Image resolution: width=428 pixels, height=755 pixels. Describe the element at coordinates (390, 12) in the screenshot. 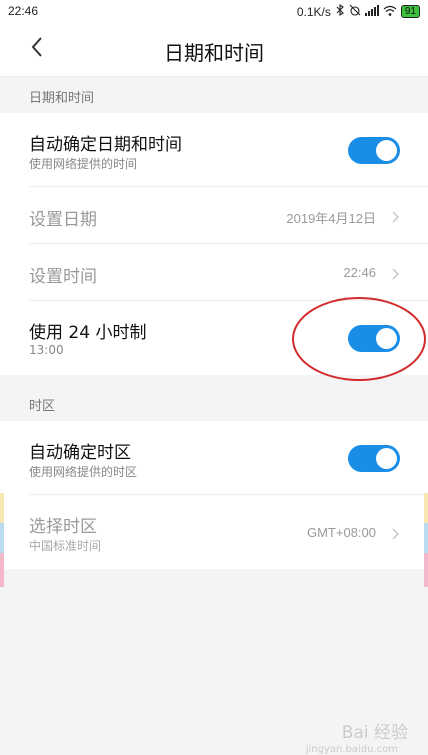

I see `wifi-icon` at that location.